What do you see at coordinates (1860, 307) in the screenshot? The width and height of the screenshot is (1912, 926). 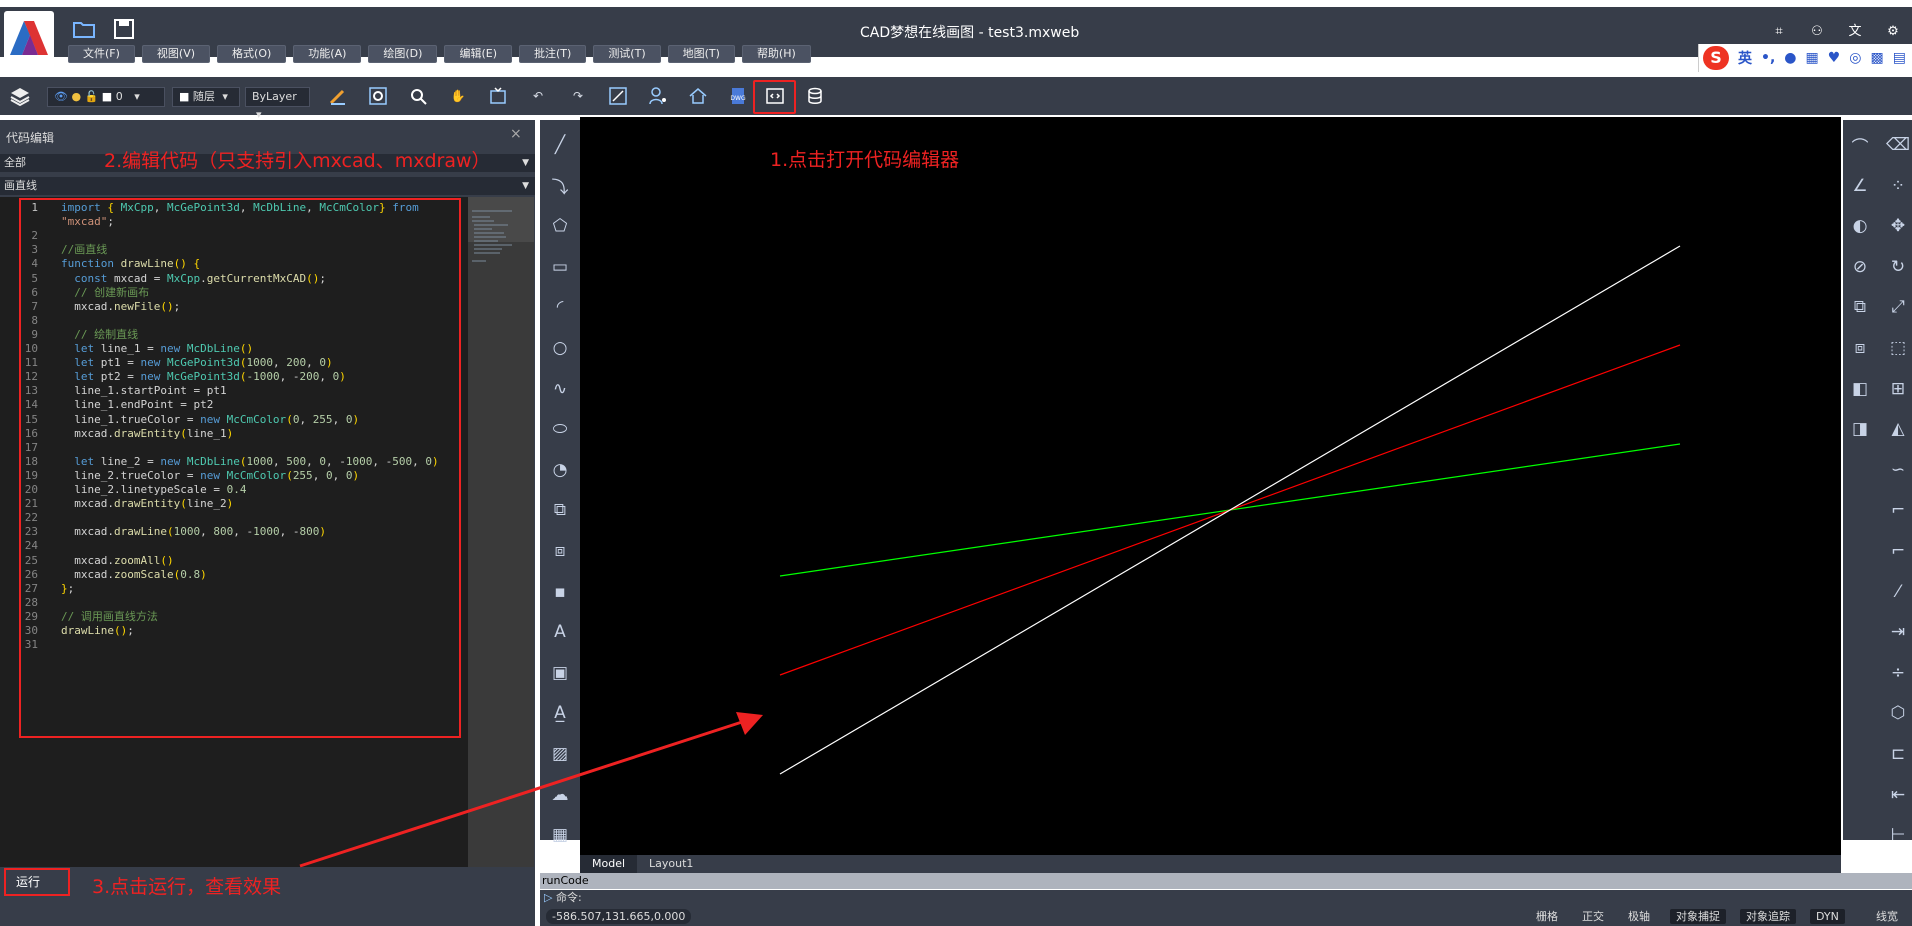 I see `copy-tool-icon: ⧉` at bounding box center [1860, 307].